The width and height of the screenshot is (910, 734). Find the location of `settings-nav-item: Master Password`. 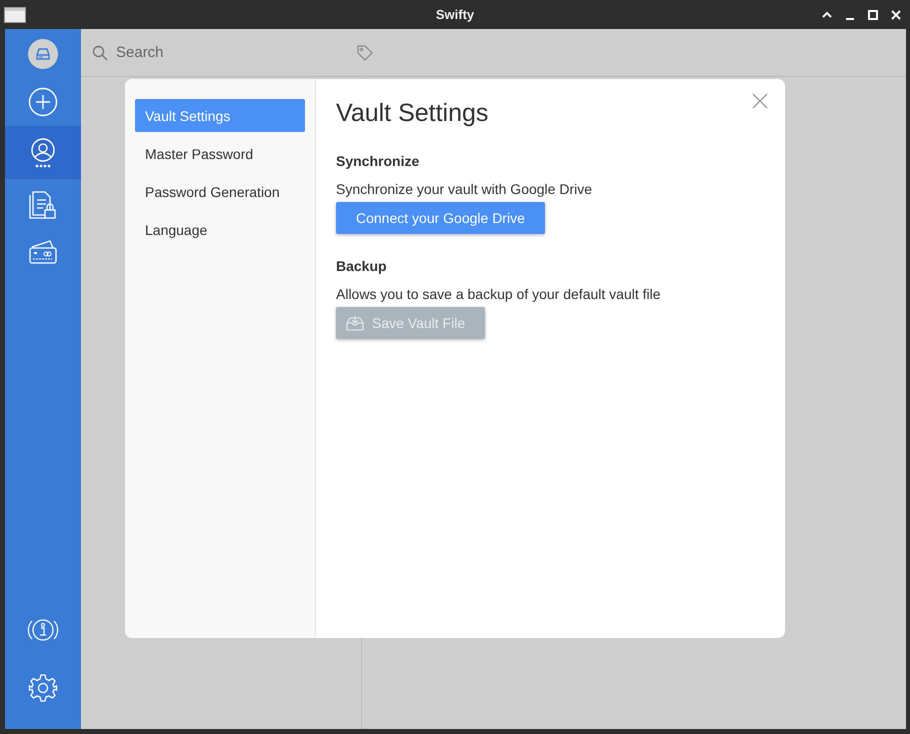

settings-nav-item: Master Password is located at coordinates (220, 153).